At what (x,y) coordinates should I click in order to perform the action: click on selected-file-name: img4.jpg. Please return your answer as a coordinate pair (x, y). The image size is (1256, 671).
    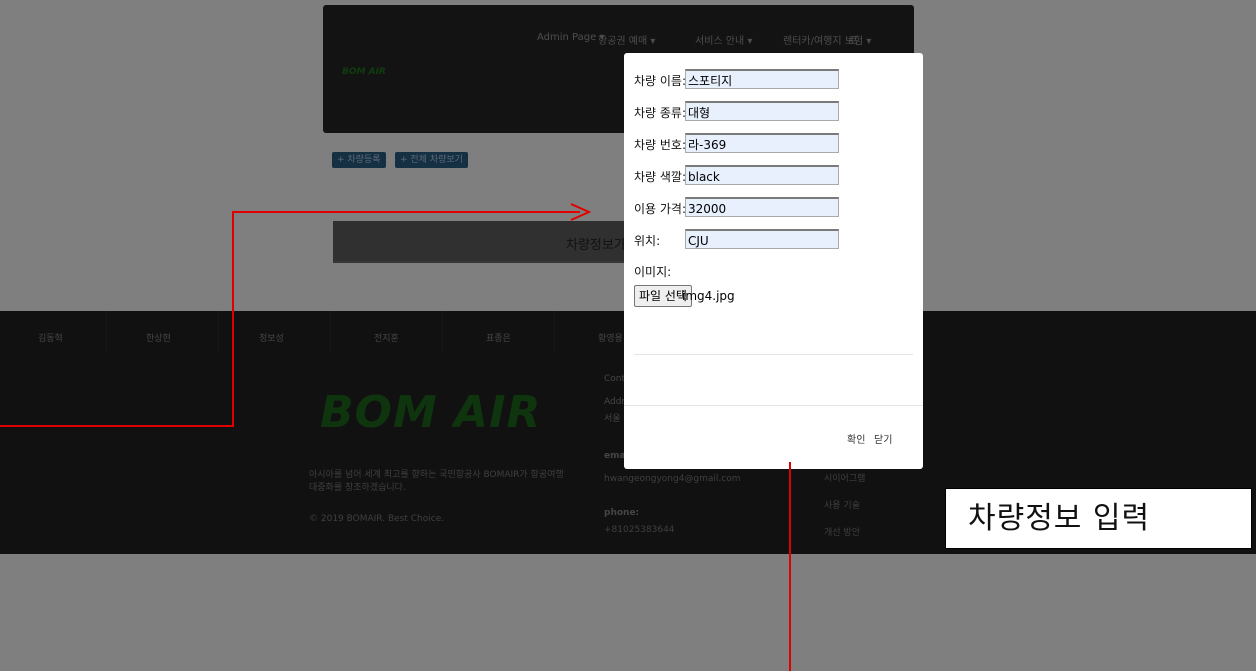
    Looking at the image, I should click on (708, 296).